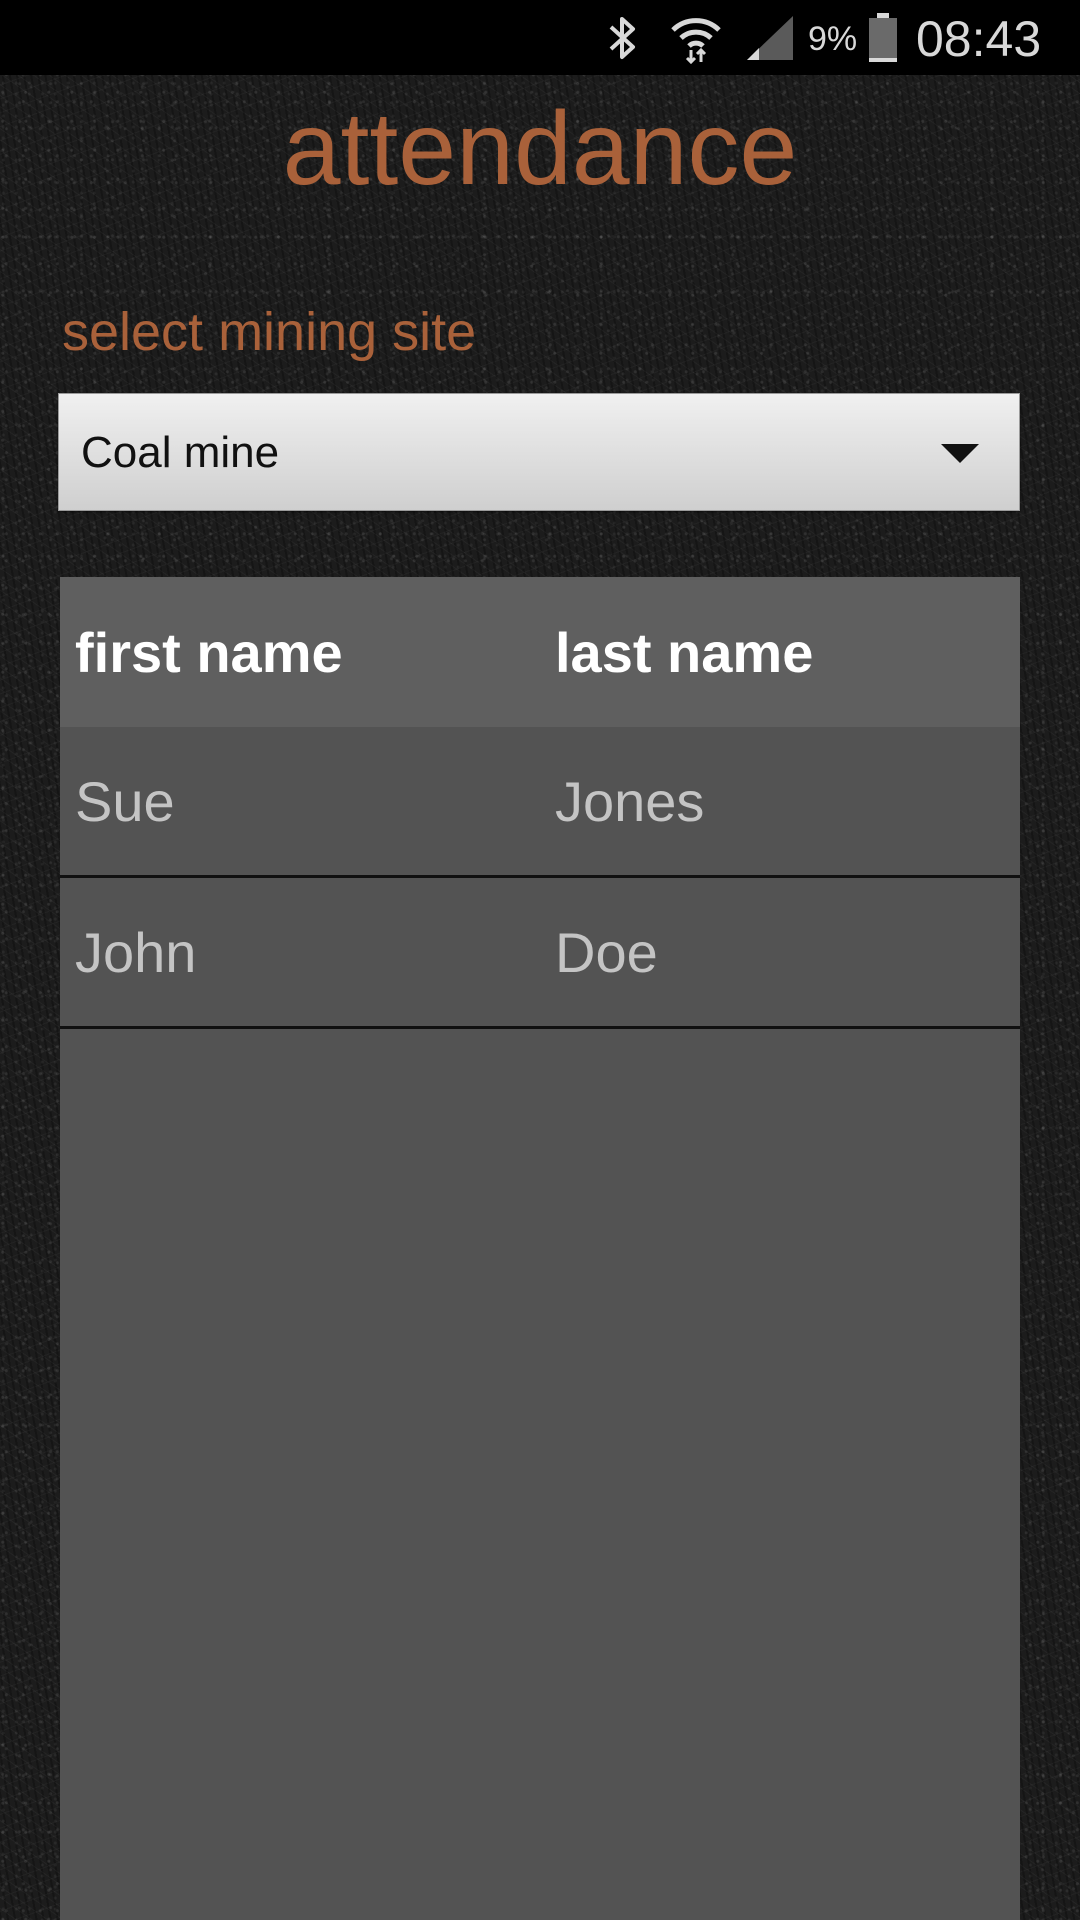 This screenshot has width=1080, height=1920. I want to click on mining-site-selected-value: Coal mine, so click(180, 452).